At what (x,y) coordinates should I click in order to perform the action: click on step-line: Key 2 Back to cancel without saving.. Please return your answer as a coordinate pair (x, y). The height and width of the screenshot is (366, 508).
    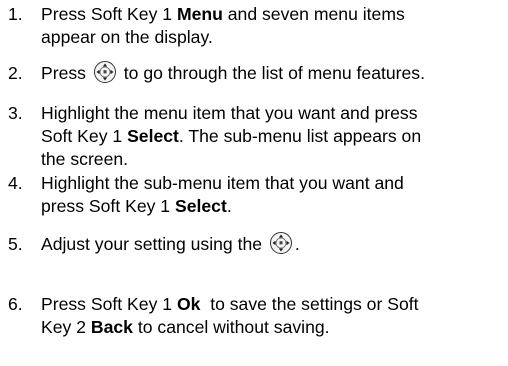
    Looking at the image, I should click on (272, 327).